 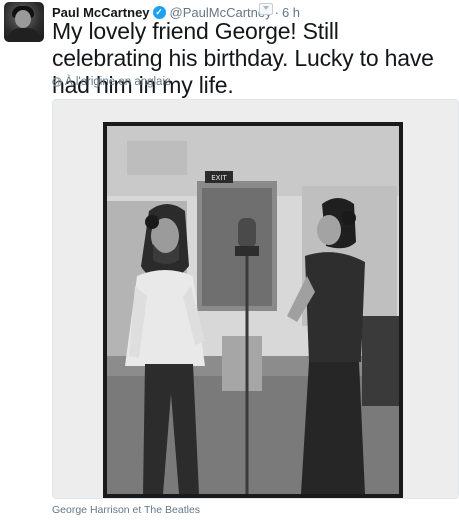 What do you see at coordinates (23, 19) in the screenshot?
I see `avatar-face` at bounding box center [23, 19].